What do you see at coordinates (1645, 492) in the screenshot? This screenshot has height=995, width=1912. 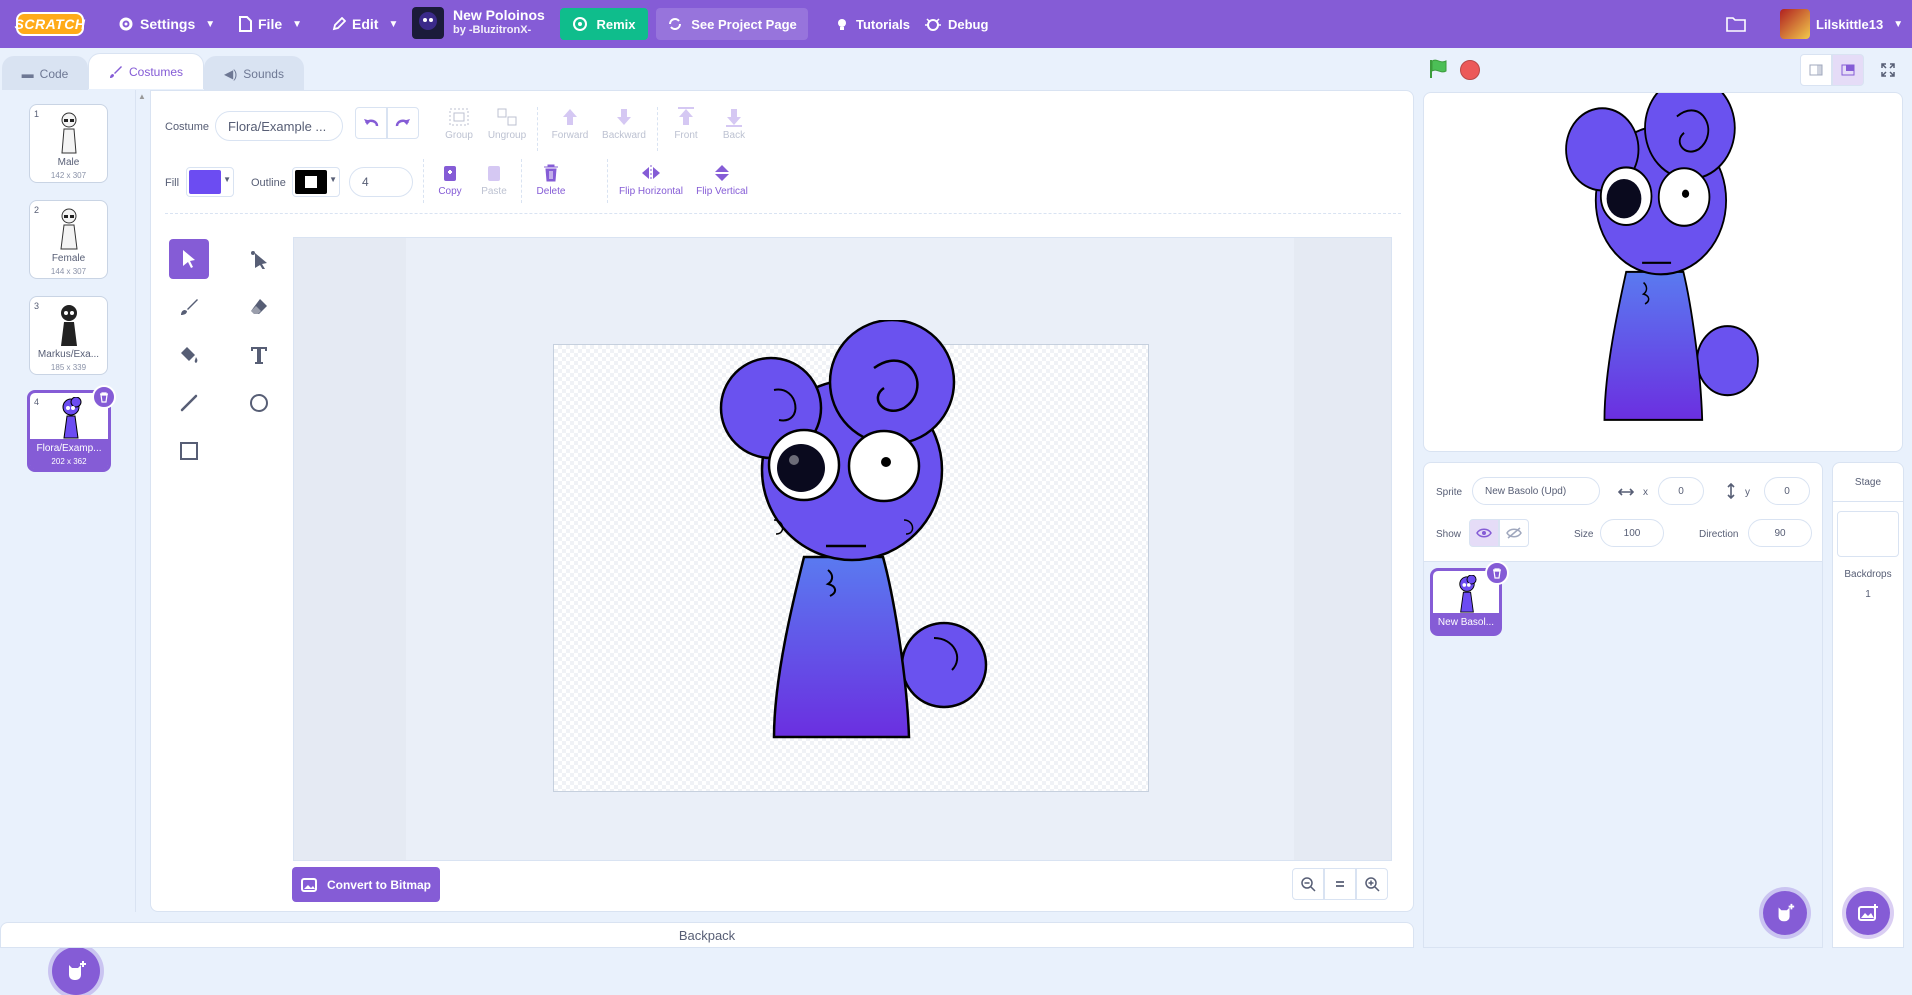 I see `x-label: x` at bounding box center [1645, 492].